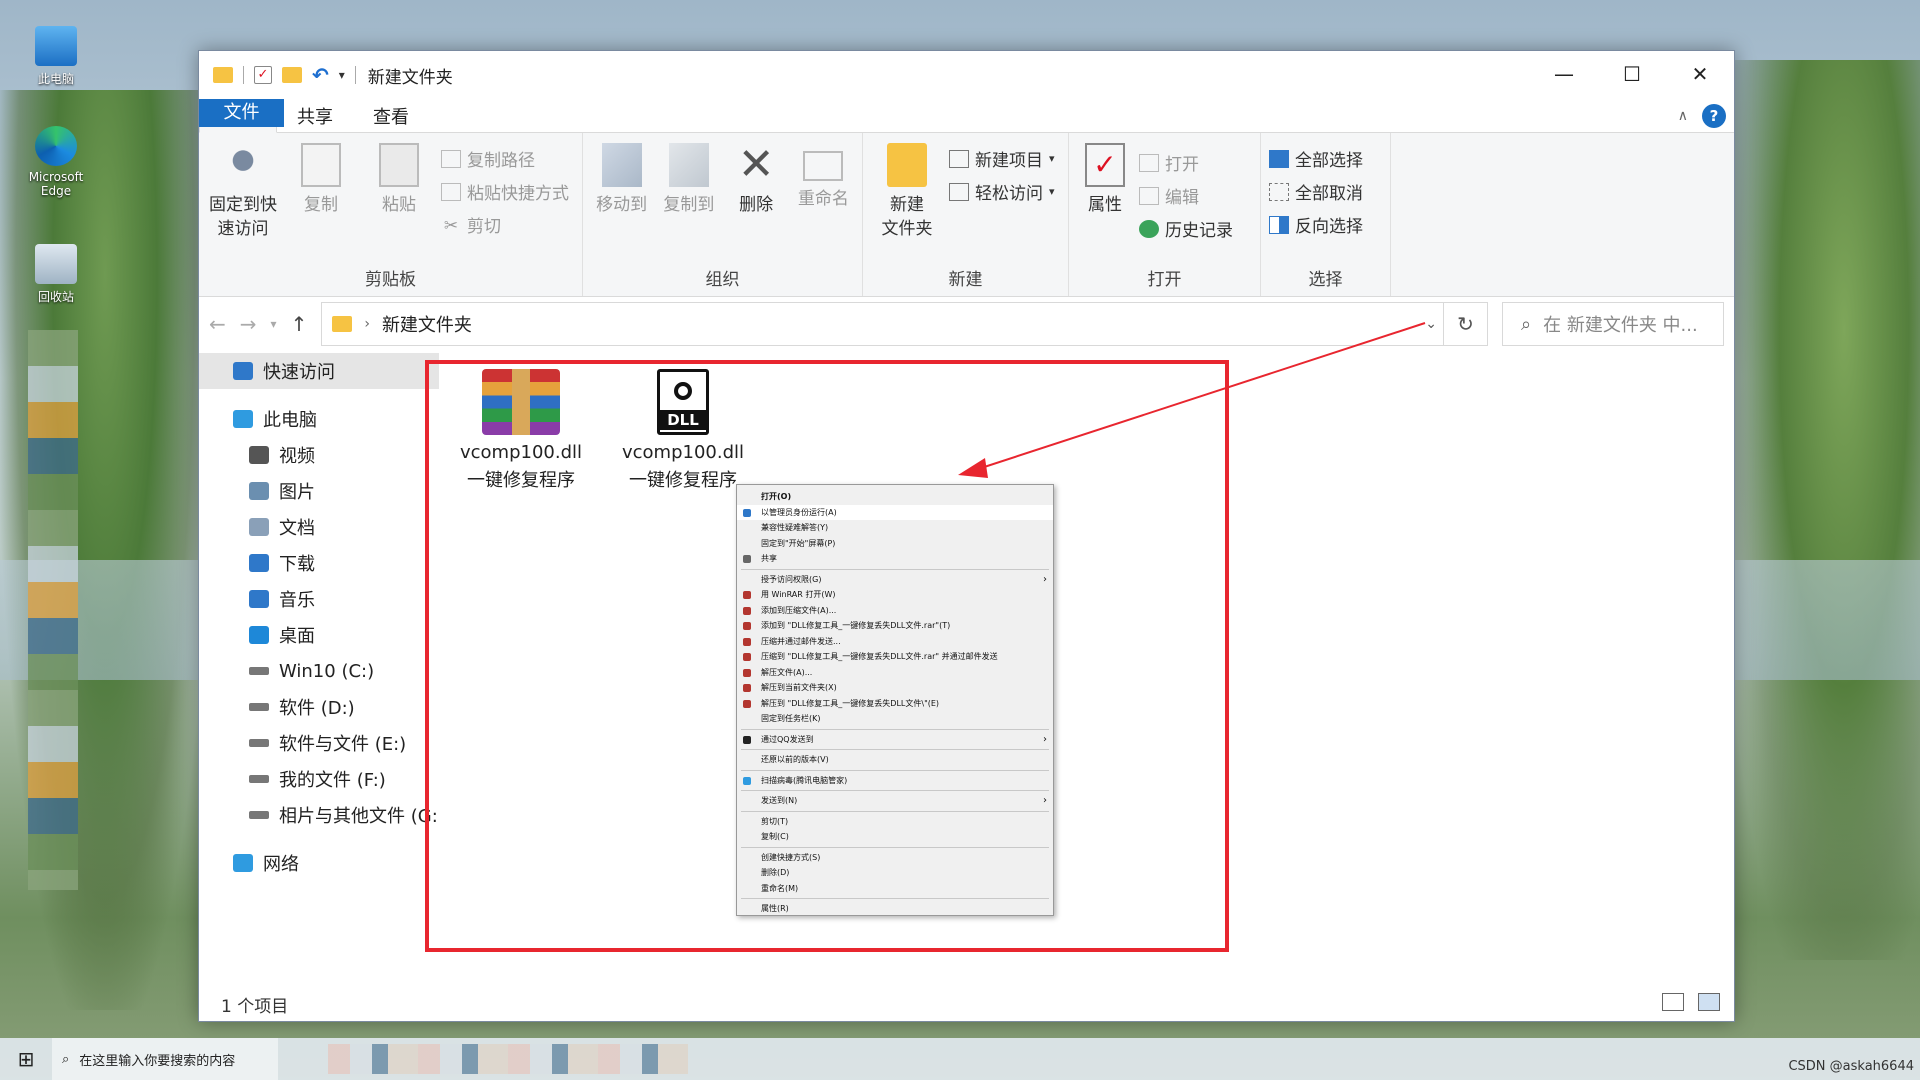 The image size is (1920, 1080). Describe the element at coordinates (292, 75) in the screenshot. I see `new-folder-qa-icon` at that location.